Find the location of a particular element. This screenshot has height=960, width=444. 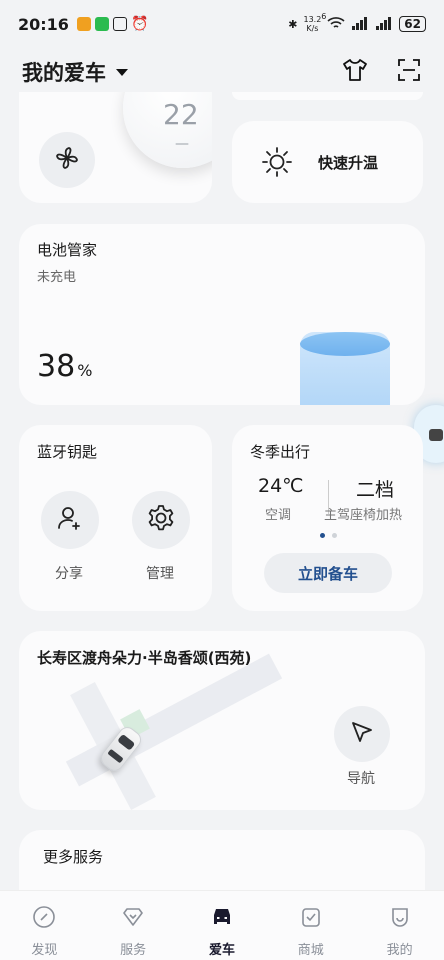

bluetooth-key-card: 蓝牙钥匙 分享 管理 is located at coordinates (115, 518).